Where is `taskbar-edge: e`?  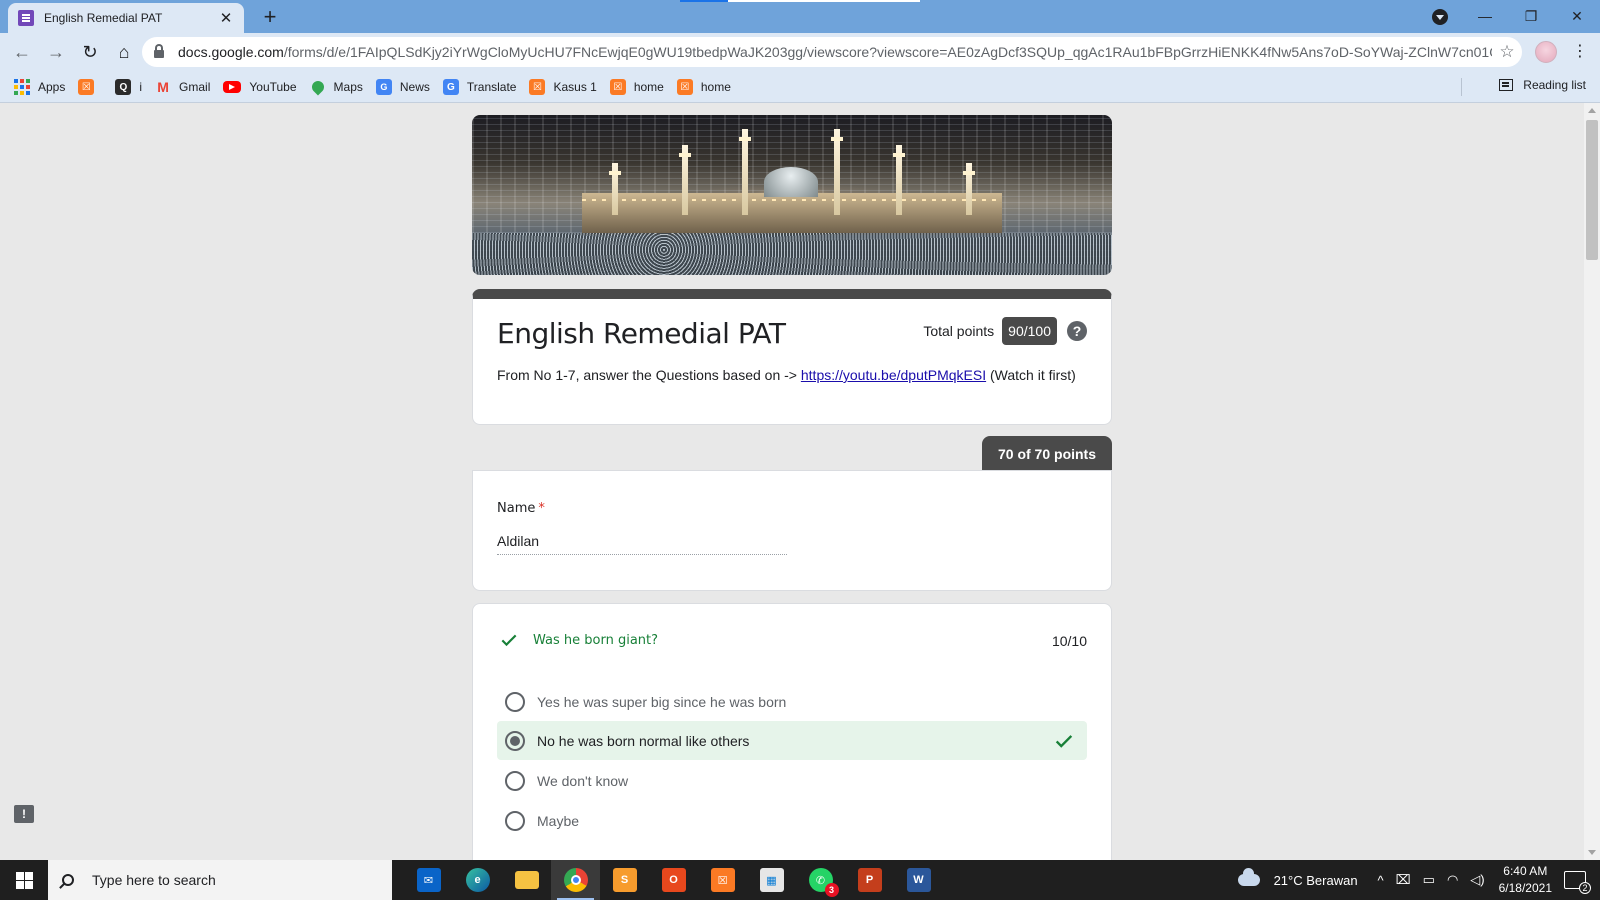
taskbar-edge: e is located at coordinates (477, 880).